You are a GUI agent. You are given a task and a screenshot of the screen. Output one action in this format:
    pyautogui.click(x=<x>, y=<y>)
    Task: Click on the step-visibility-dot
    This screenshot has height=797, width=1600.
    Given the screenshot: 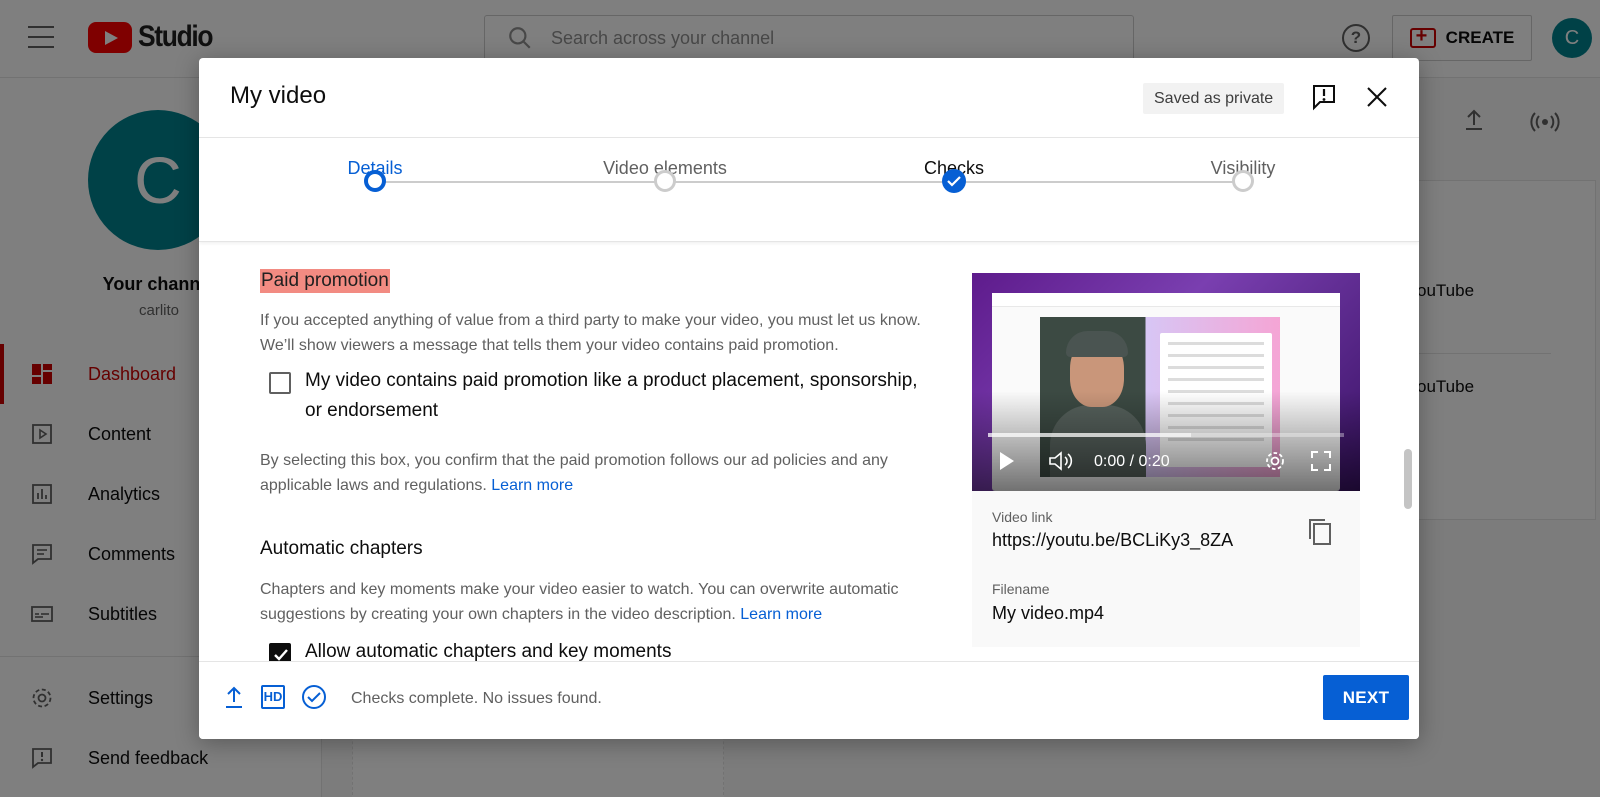 What is the action you would take?
    pyautogui.click(x=1243, y=181)
    